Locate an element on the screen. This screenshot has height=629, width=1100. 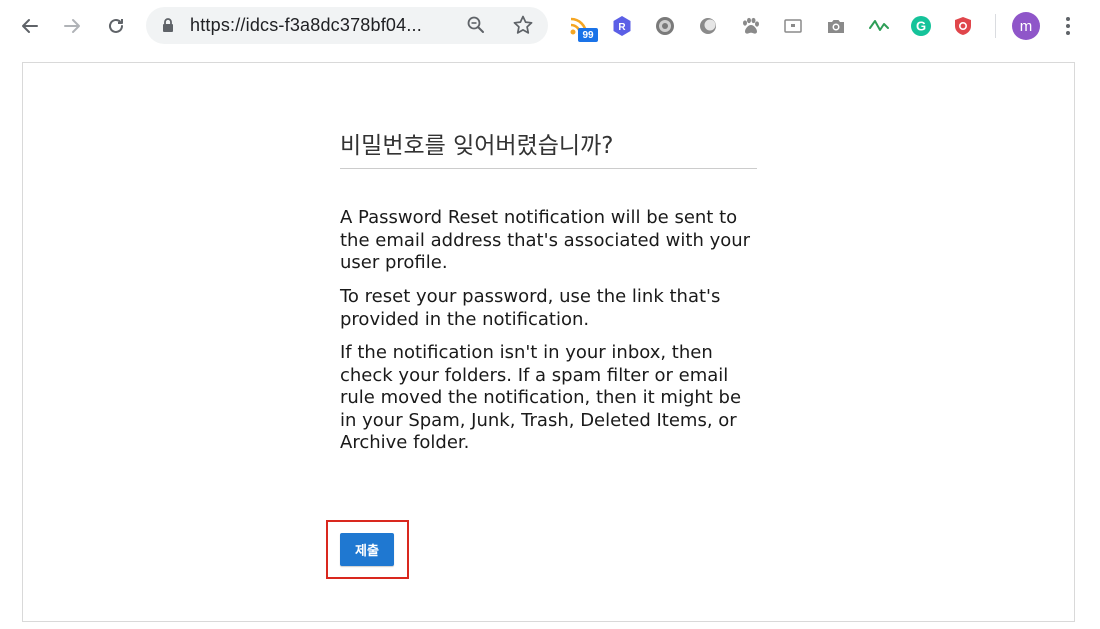
r-extension-icon: R is located at coordinates (622, 26).